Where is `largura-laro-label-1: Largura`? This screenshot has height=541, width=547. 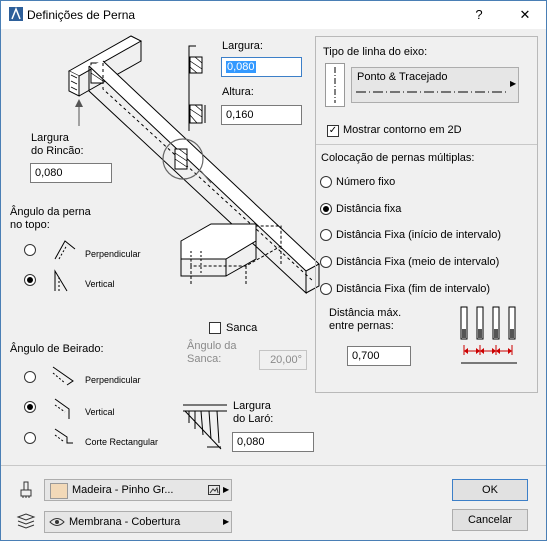 largura-laro-label-1: Largura is located at coordinates (252, 406).